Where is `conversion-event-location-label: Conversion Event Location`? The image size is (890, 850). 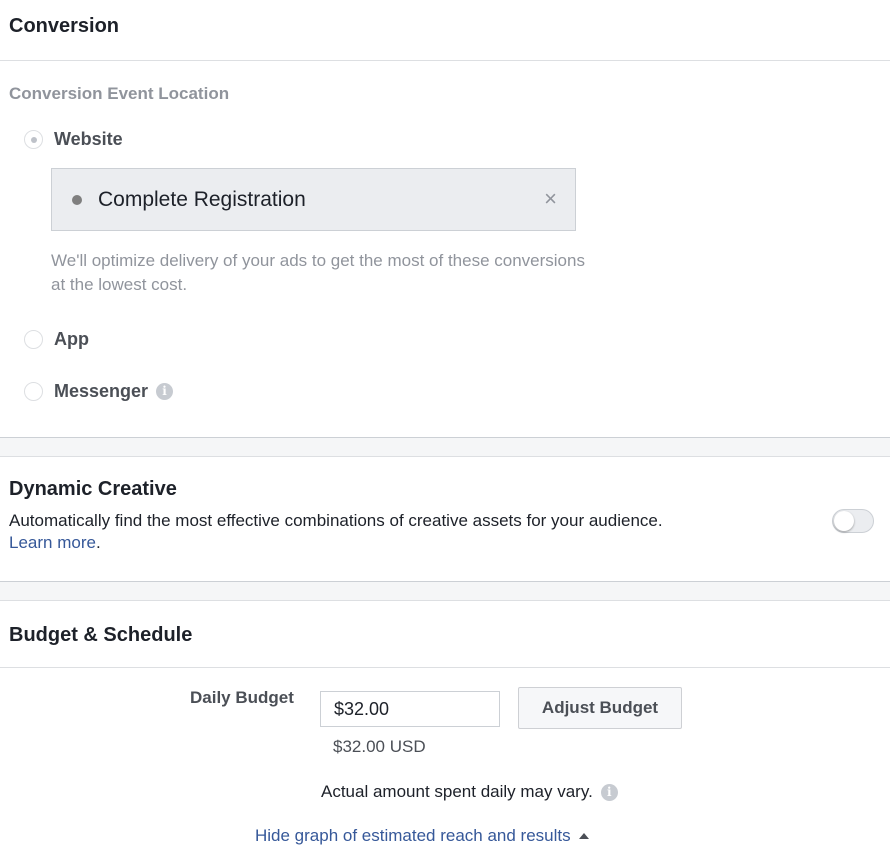
conversion-event-location-label: Conversion Event Location is located at coordinates (119, 93).